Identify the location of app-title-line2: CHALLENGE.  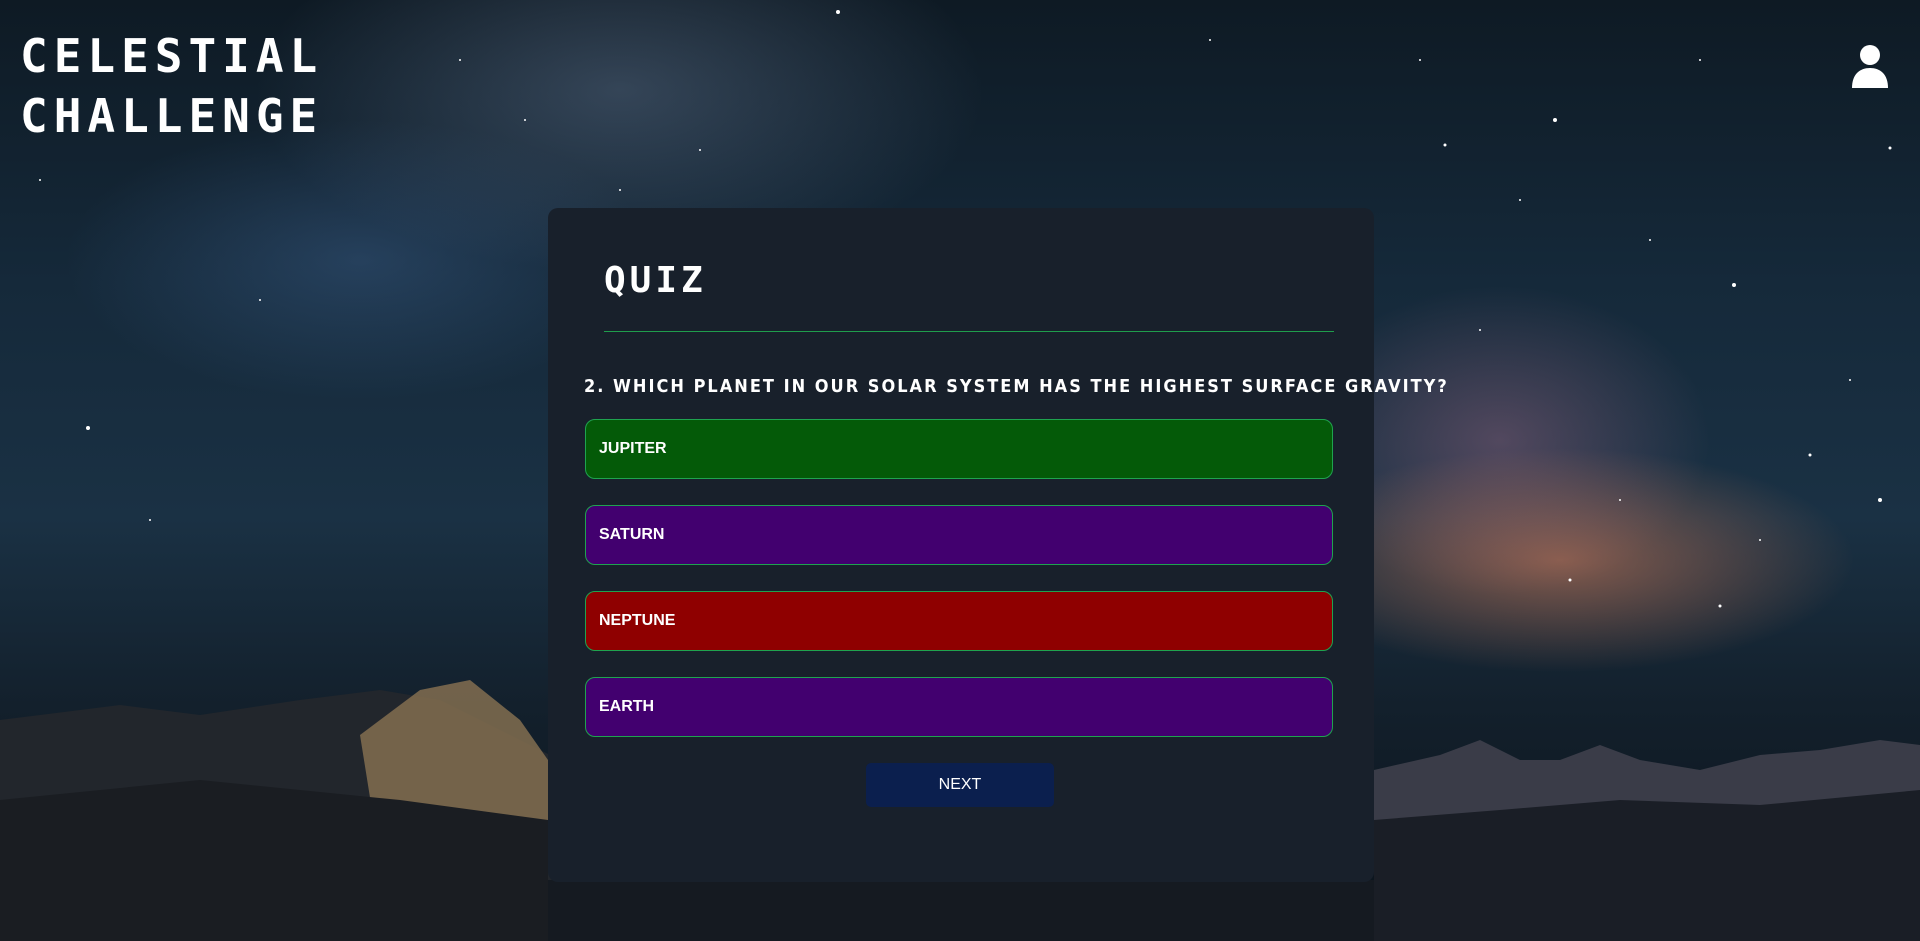
(172, 116).